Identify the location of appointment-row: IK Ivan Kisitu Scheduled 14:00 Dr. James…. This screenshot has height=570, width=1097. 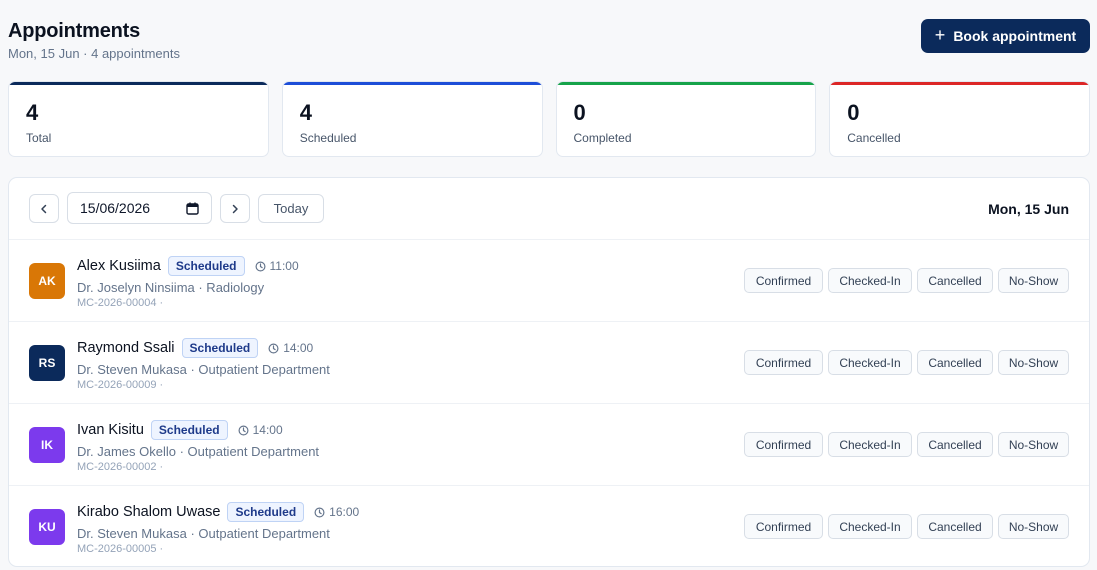
(549, 445).